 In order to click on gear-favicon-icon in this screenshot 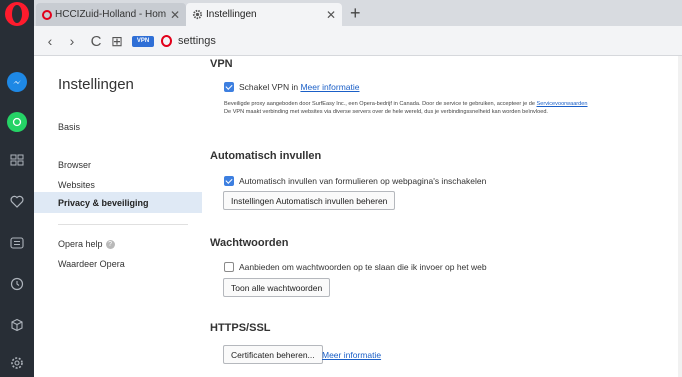, I will do `click(197, 14)`.